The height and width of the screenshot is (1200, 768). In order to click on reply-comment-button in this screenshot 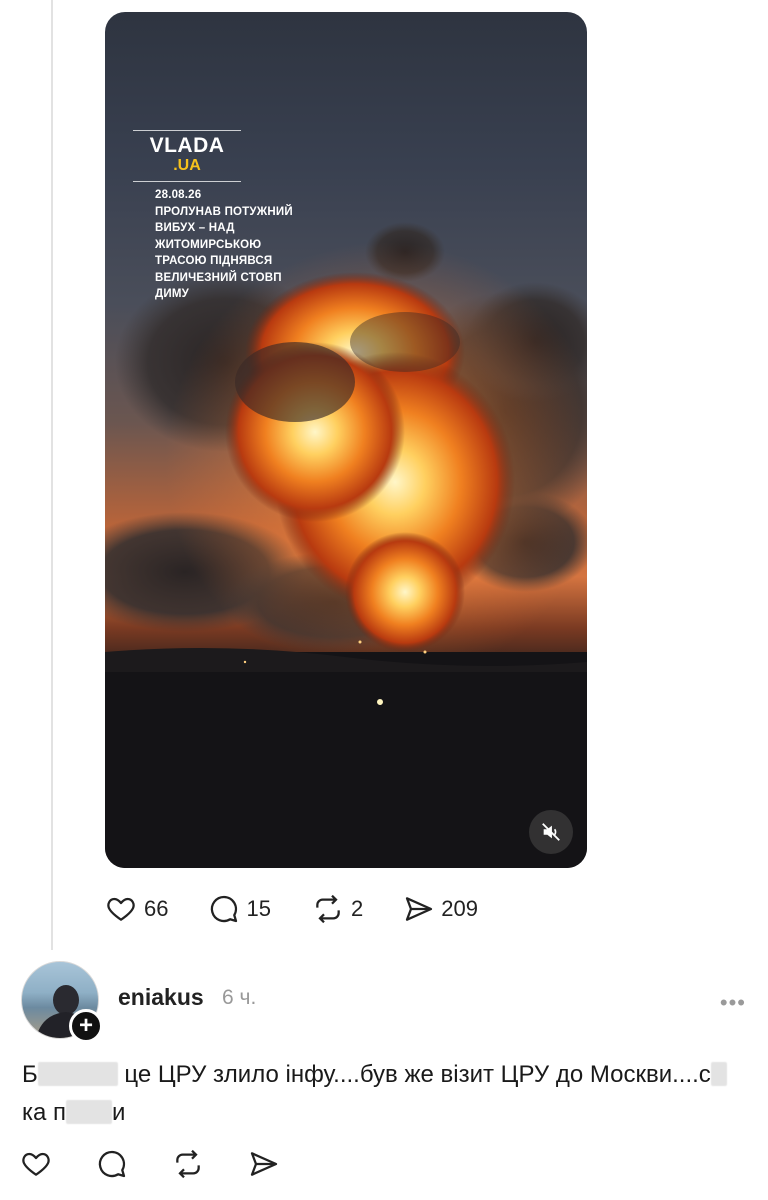, I will do `click(112, 1166)`.